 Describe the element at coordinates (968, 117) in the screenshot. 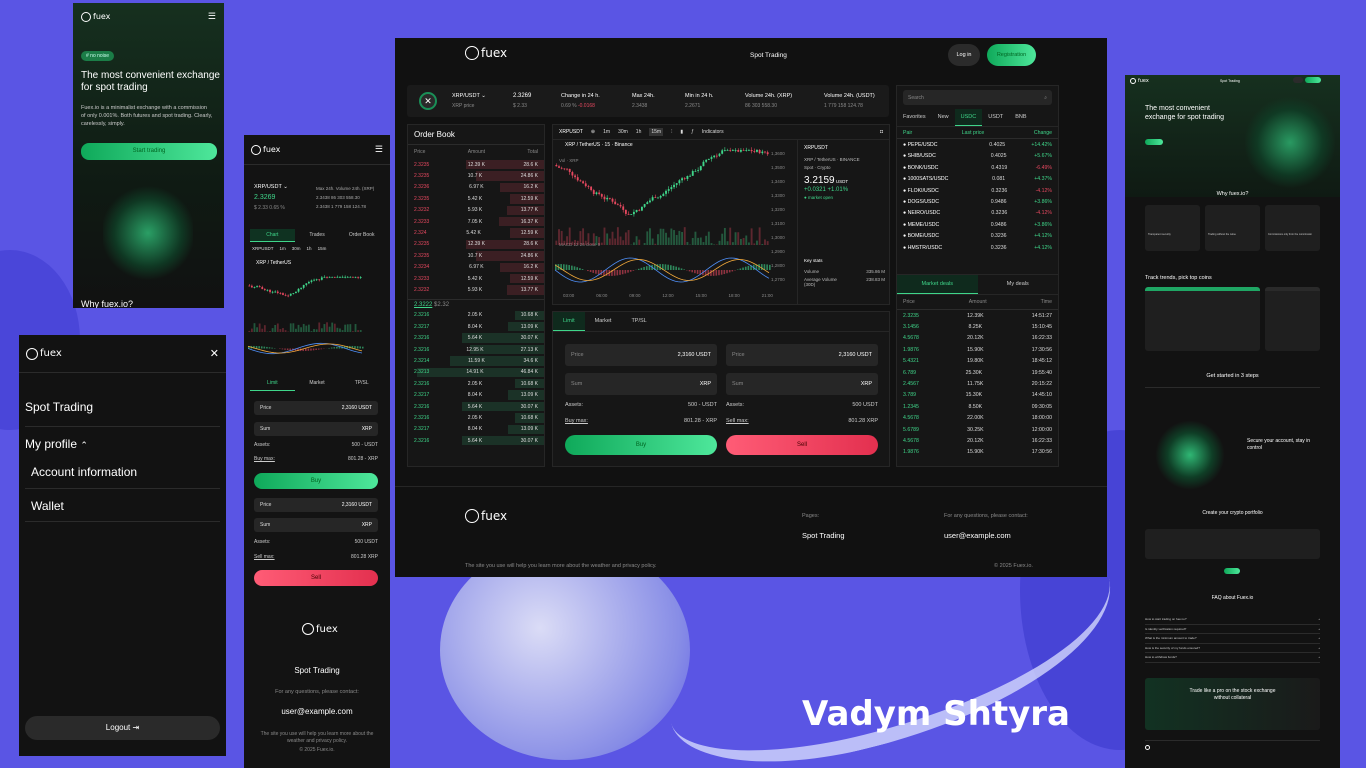

I see `tab-usdc: USDC` at that location.